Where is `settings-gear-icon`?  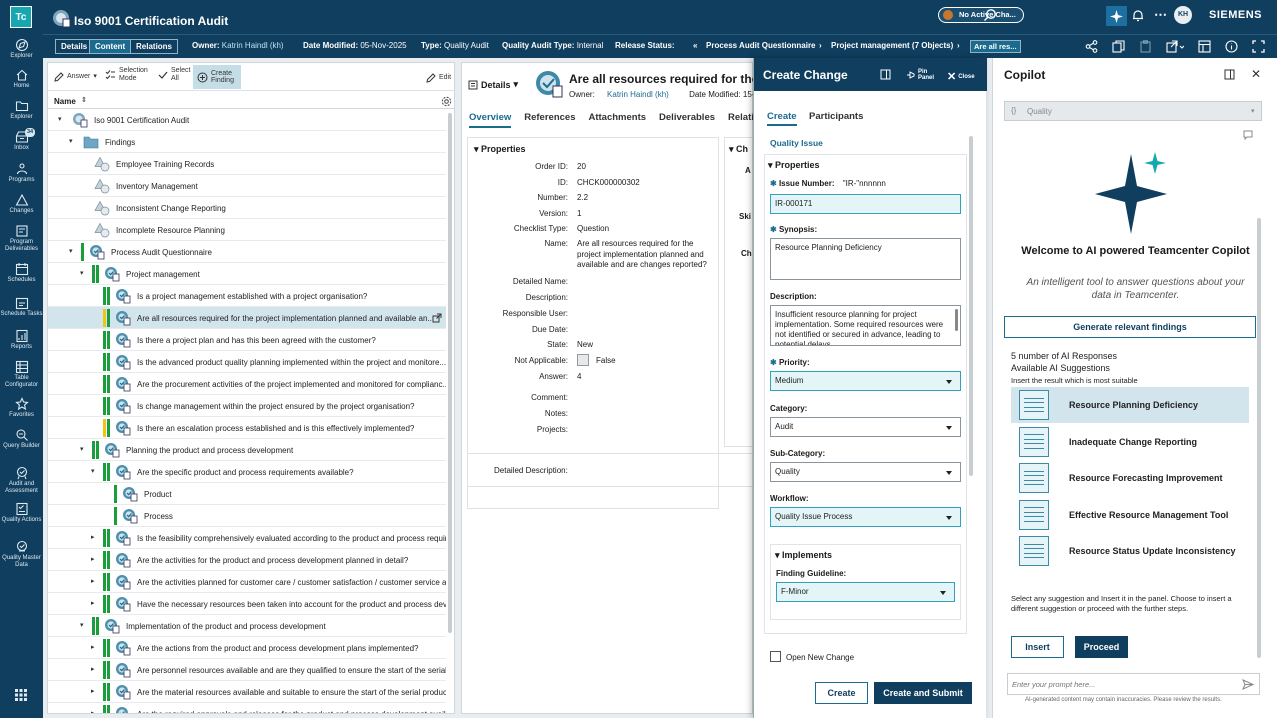 settings-gear-icon is located at coordinates (446, 101).